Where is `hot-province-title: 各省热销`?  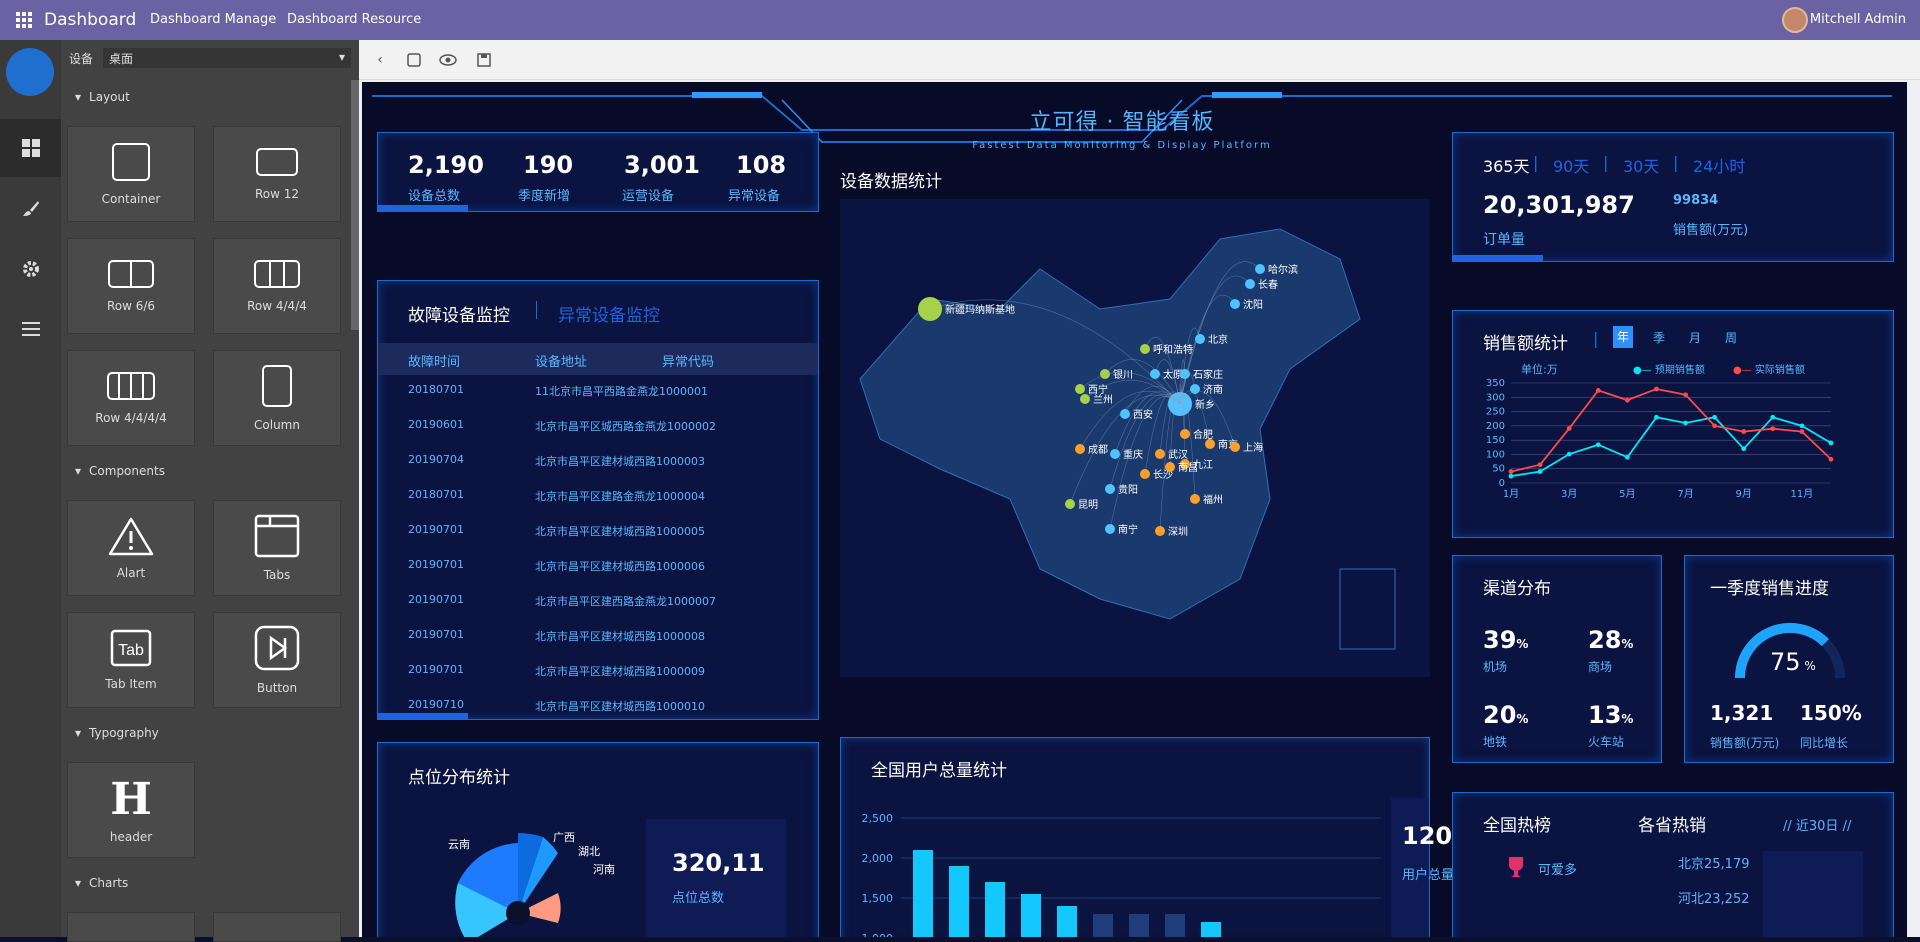 hot-province-title: 各省热销 is located at coordinates (1672, 823).